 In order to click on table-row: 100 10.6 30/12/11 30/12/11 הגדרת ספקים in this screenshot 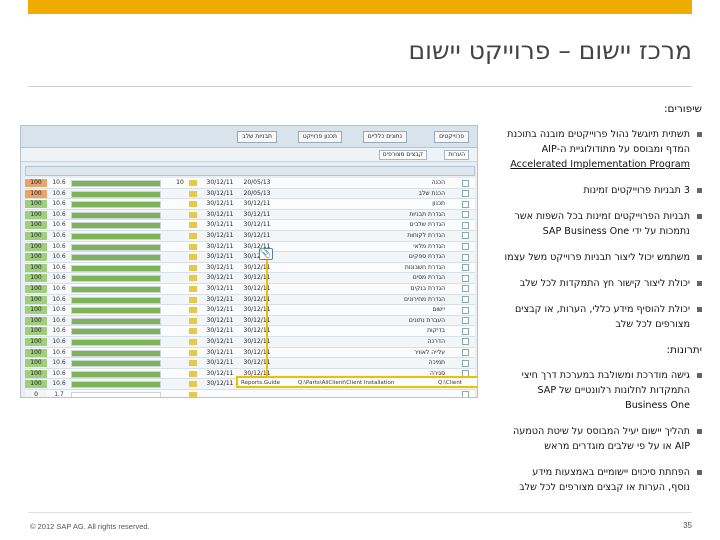, I will do `click(250, 257)`.